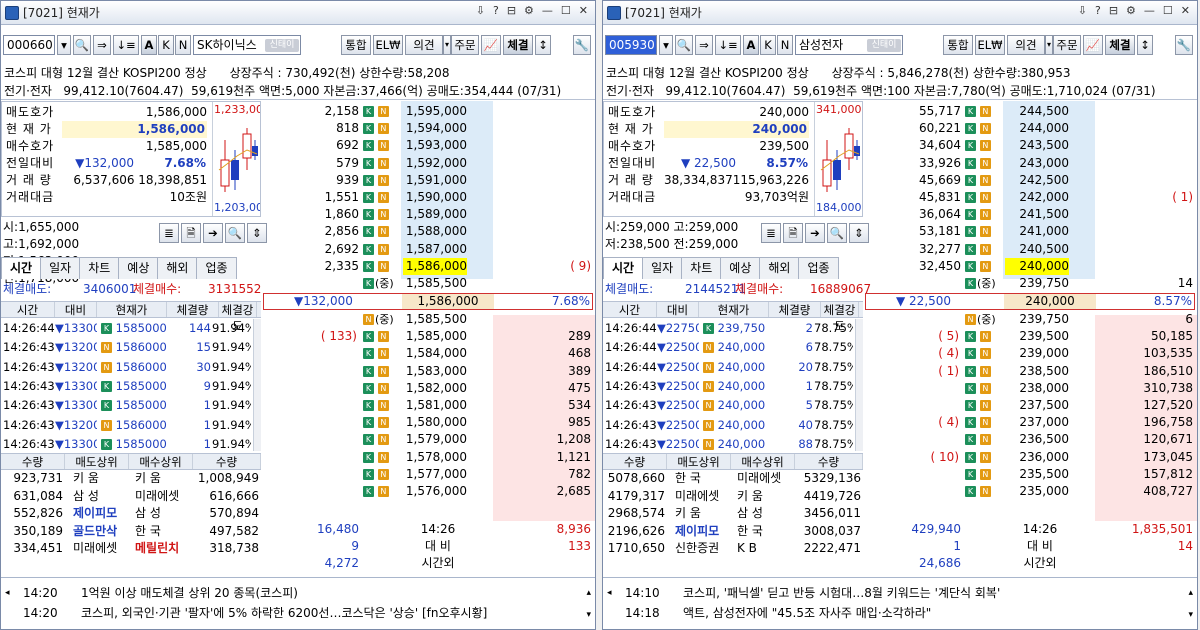 This screenshot has width=1200, height=630. What do you see at coordinates (1030, 491) in the screenshot?
I see `bid-row: K N 235,000 408,727` at bounding box center [1030, 491].